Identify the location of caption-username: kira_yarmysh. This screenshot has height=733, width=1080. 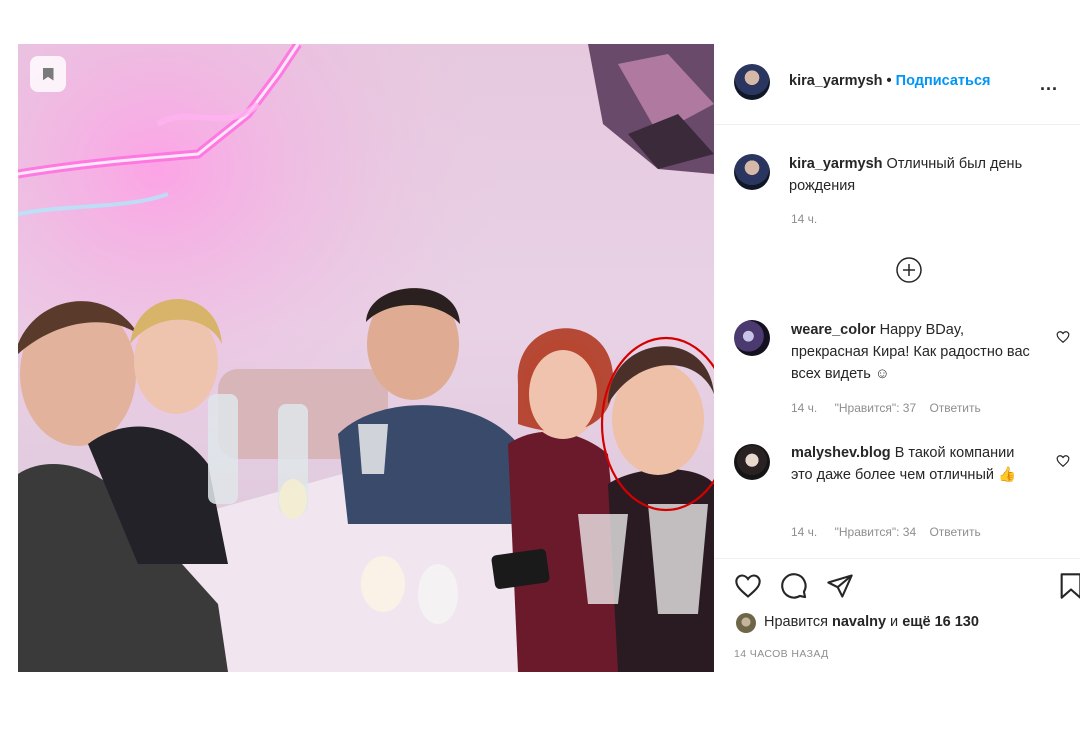
(836, 164).